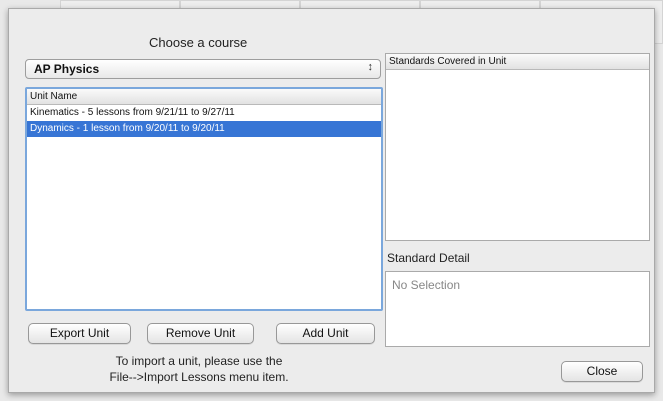 The image size is (663, 401). What do you see at coordinates (203, 69) in the screenshot?
I see `course-select: AP Physics ↕` at bounding box center [203, 69].